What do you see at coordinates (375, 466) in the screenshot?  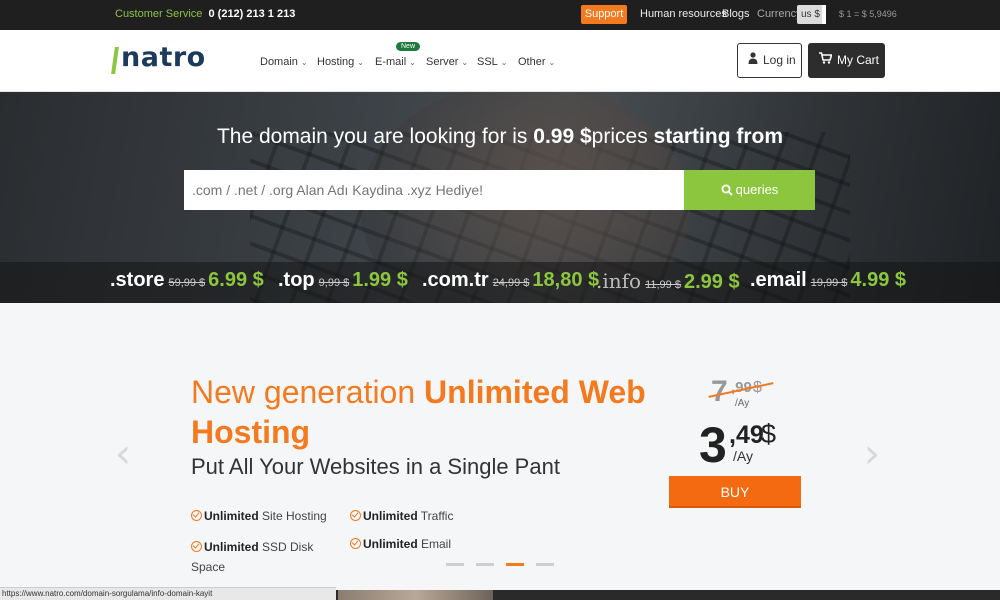 I see `promo-subtitle: Put All Your Websites in a Single Pant` at bounding box center [375, 466].